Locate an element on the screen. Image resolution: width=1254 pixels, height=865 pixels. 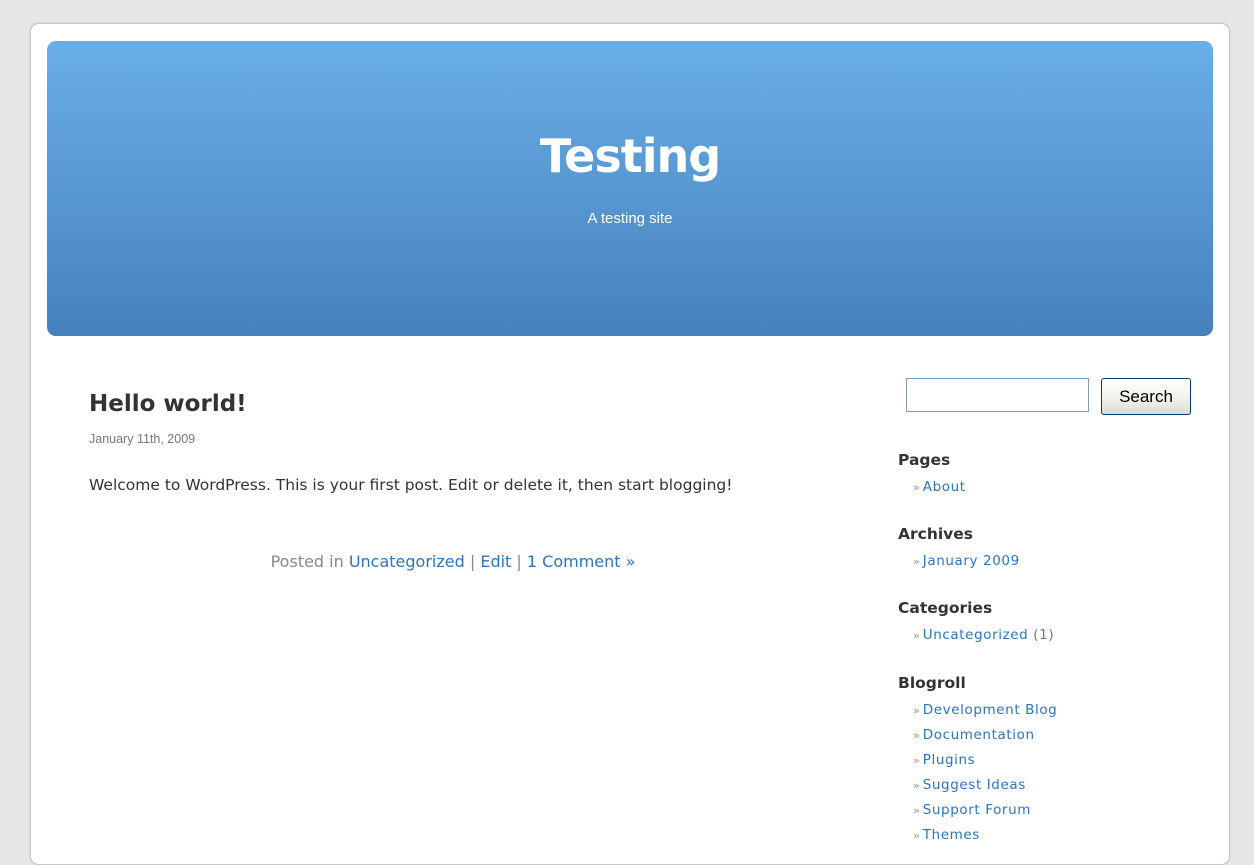
post-meta-prefix: Posted in is located at coordinates (309, 561).